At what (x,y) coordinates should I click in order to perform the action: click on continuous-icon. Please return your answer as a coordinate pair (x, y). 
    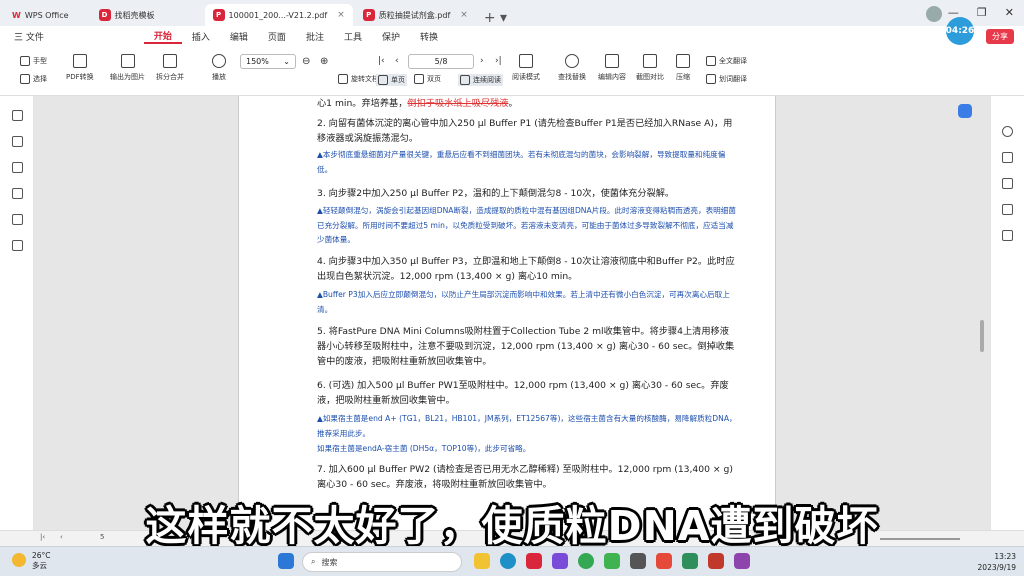
    Looking at the image, I should click on (465, 80).